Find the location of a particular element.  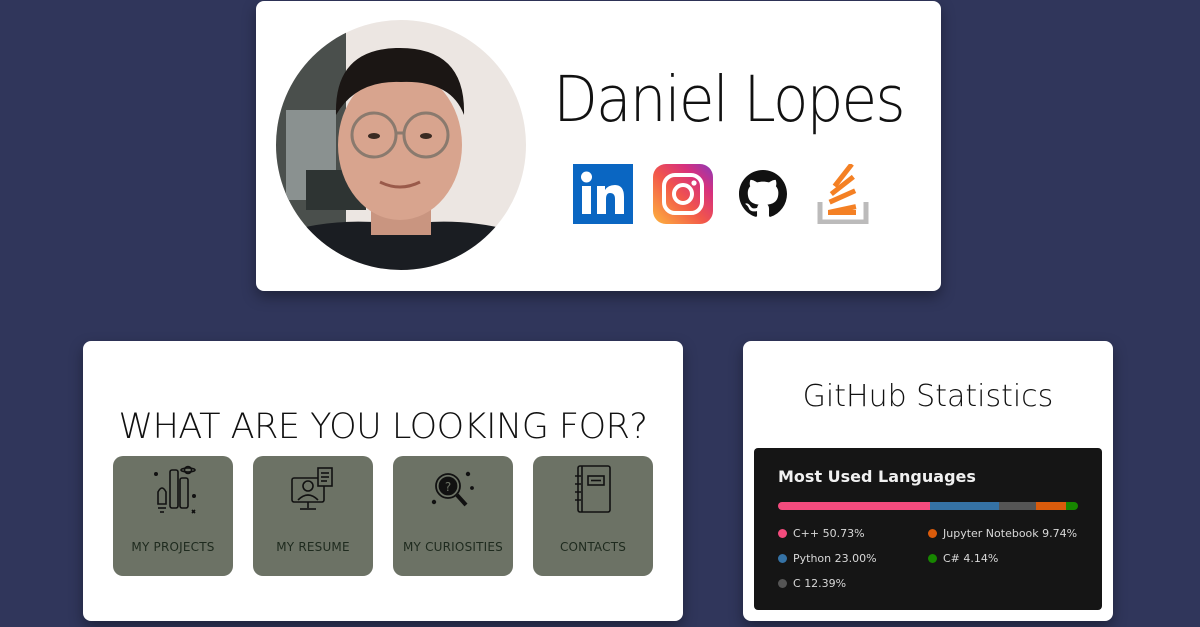

language-name: Jupyter Notebook is located at coordinates (991, 533).